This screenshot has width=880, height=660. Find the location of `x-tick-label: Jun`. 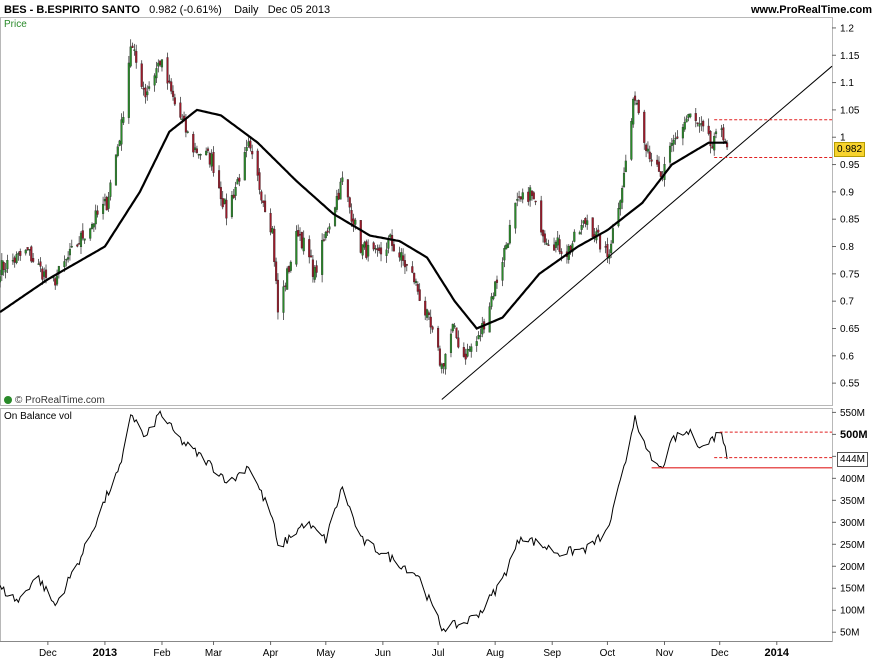

x-tick-label: Jun is located at coordinates (383, 653).